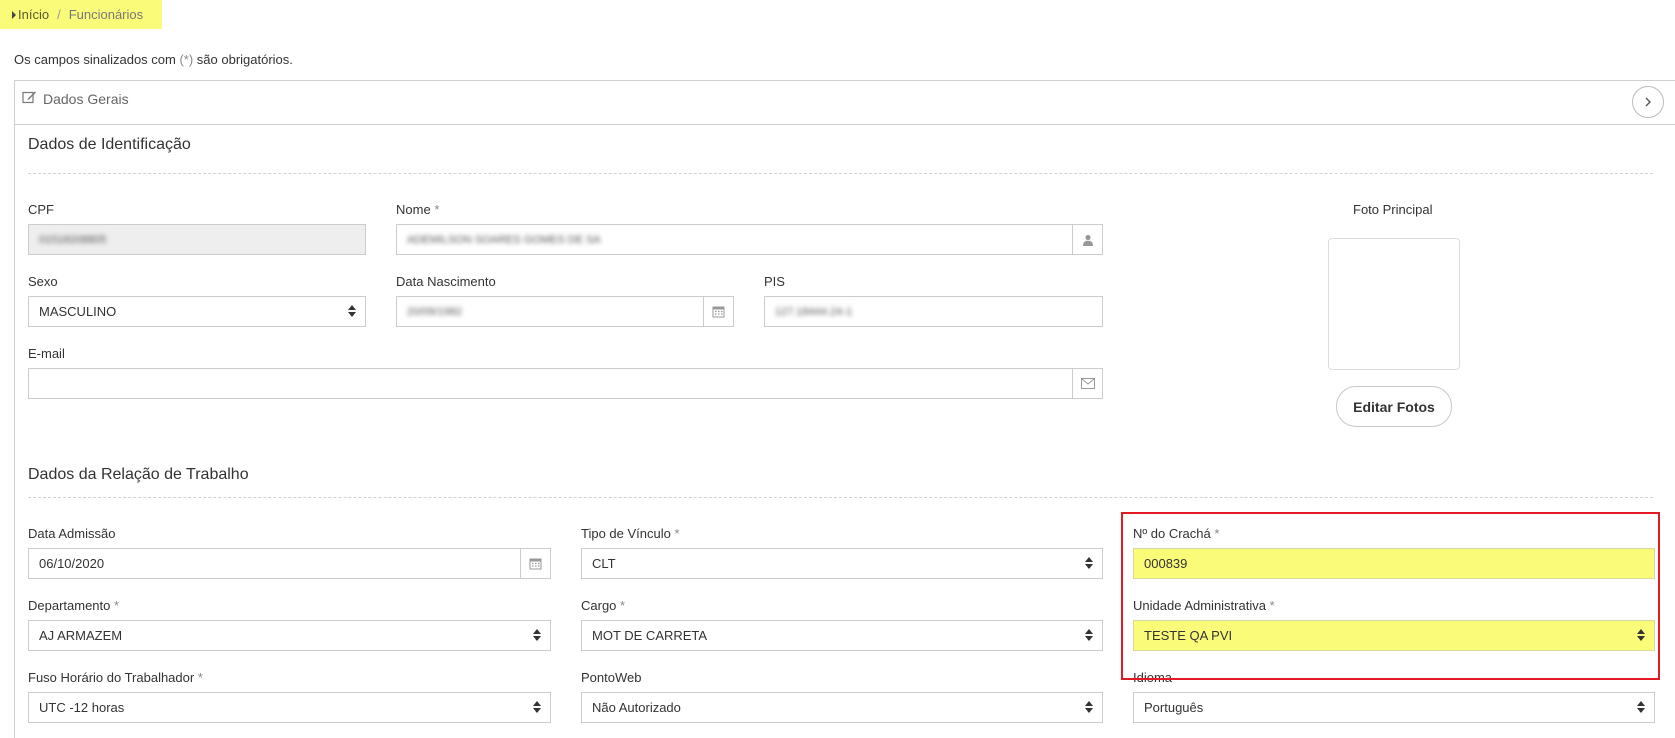 This screenshot has height=738, width=1675. I want to click on chevron-right-icon, so click(1648, 102).